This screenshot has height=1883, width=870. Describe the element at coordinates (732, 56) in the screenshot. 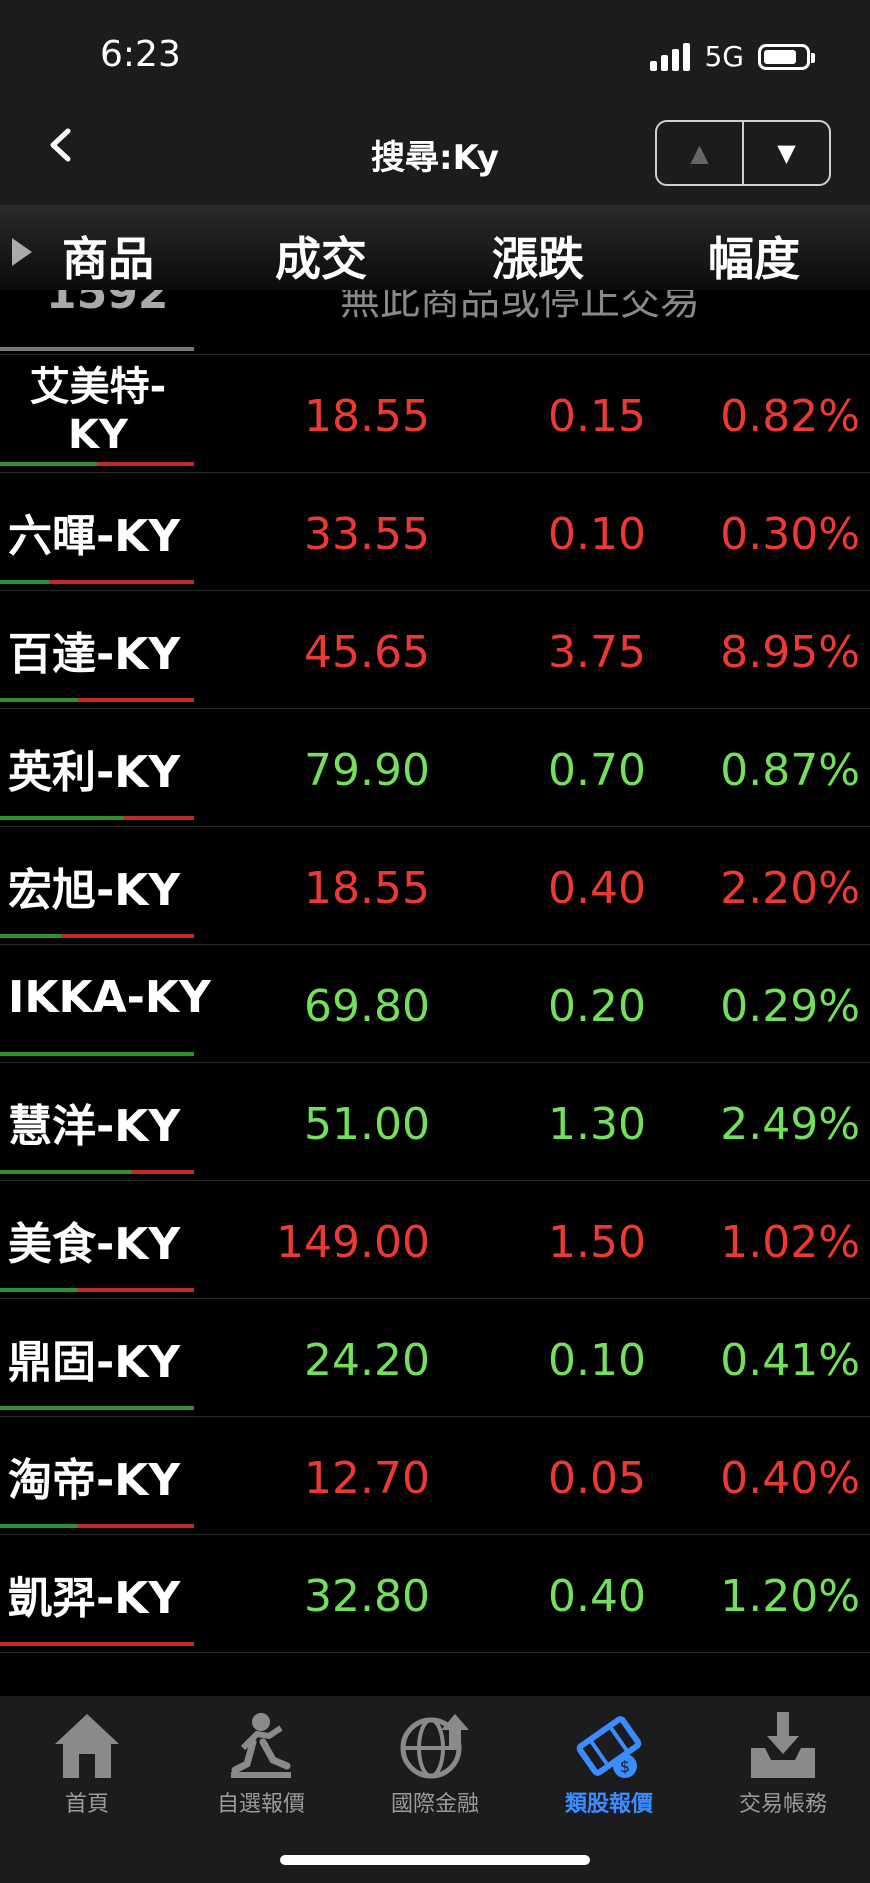

I see `status-indicators: 5G` at that location.